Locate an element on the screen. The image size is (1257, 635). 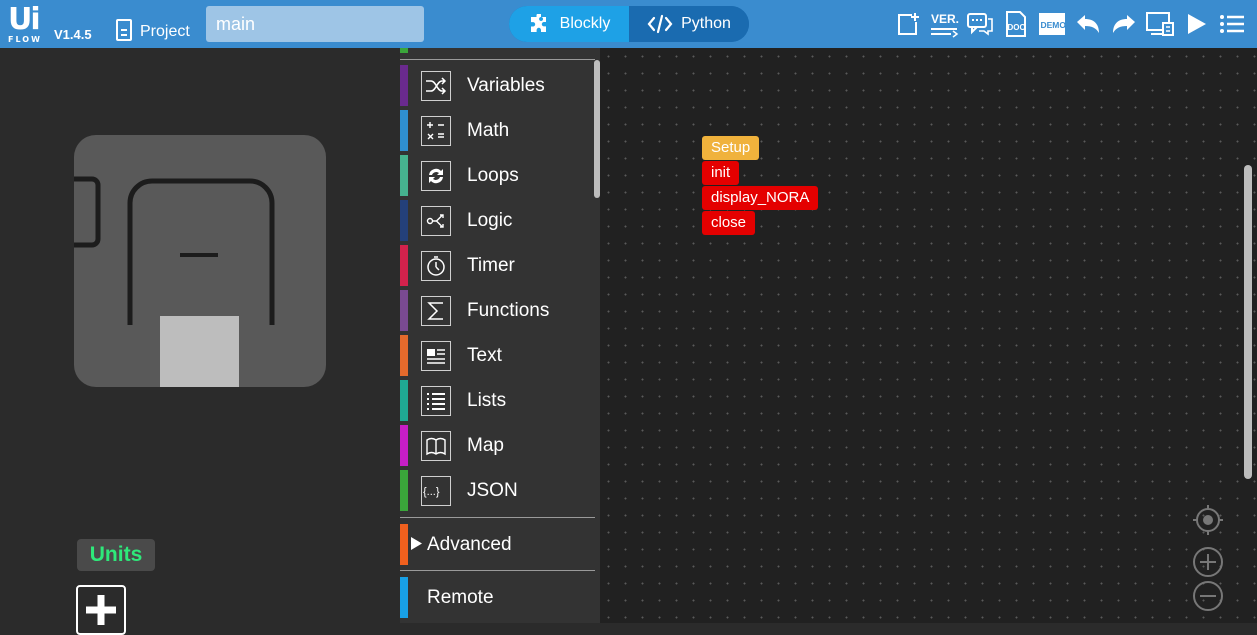
setup-block-label: Setup is located at coordinates (731, 147).